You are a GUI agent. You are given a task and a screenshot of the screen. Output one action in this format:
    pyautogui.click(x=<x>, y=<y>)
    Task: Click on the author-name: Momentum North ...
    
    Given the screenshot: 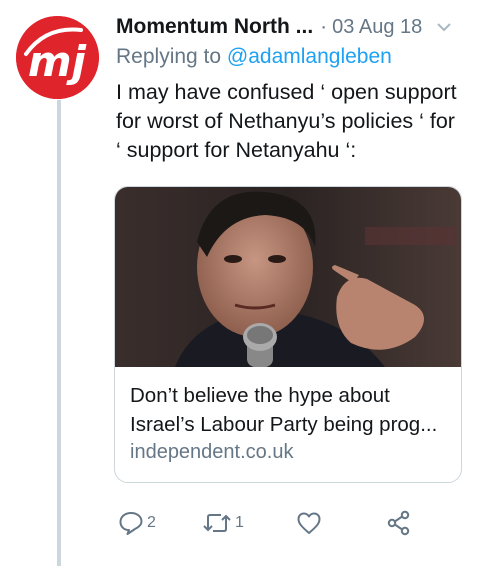 What is the action you would take?
    pyautogui.click(x=214, y=27)
    